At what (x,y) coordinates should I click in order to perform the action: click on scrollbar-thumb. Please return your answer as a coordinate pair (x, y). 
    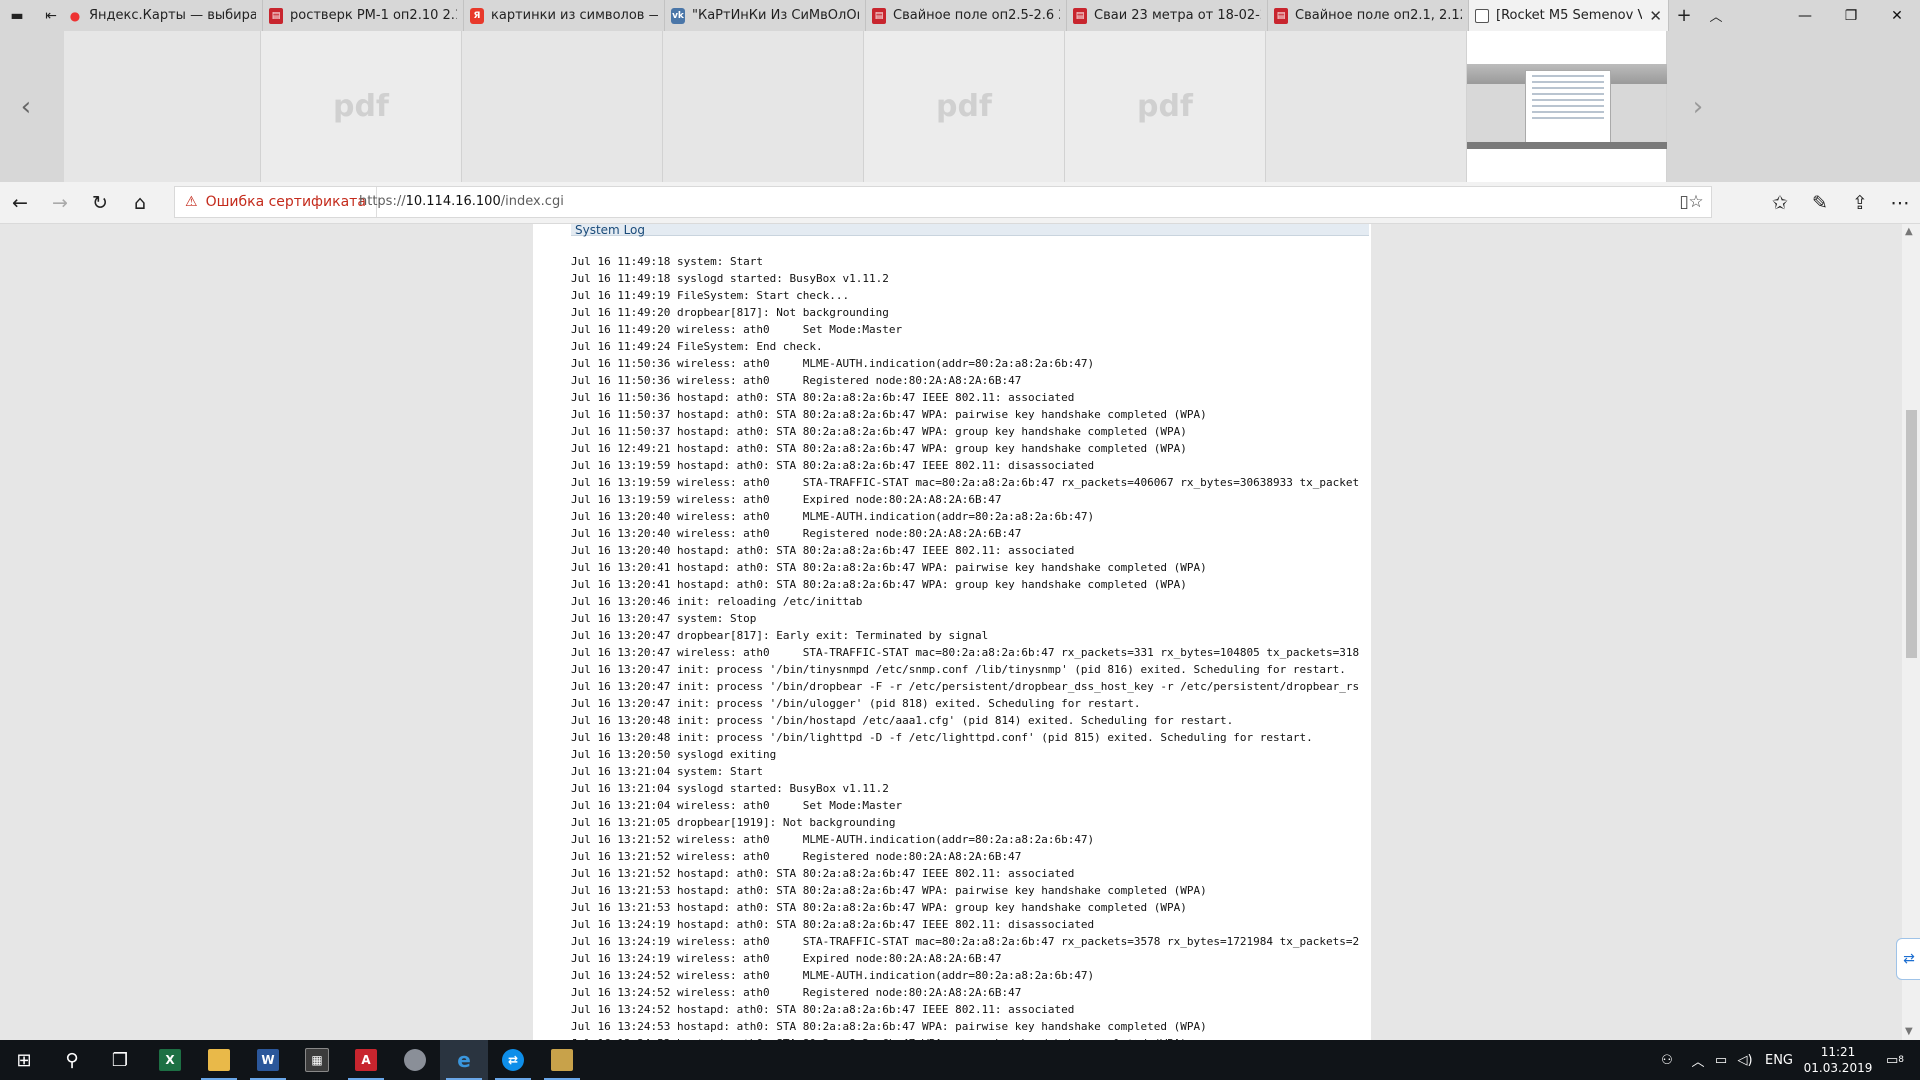
    Looking at the image, I should click on (1911, 534).